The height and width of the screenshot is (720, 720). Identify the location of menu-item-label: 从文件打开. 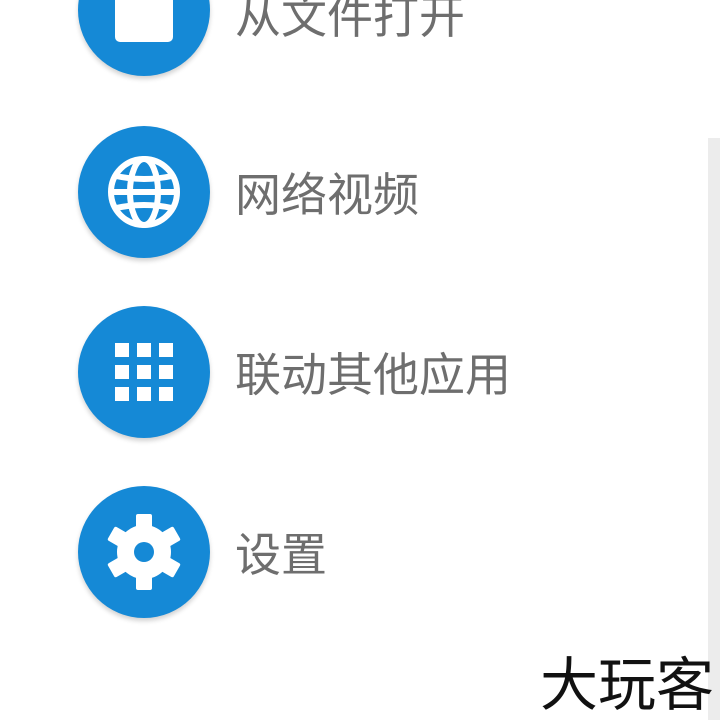
(350, 22).